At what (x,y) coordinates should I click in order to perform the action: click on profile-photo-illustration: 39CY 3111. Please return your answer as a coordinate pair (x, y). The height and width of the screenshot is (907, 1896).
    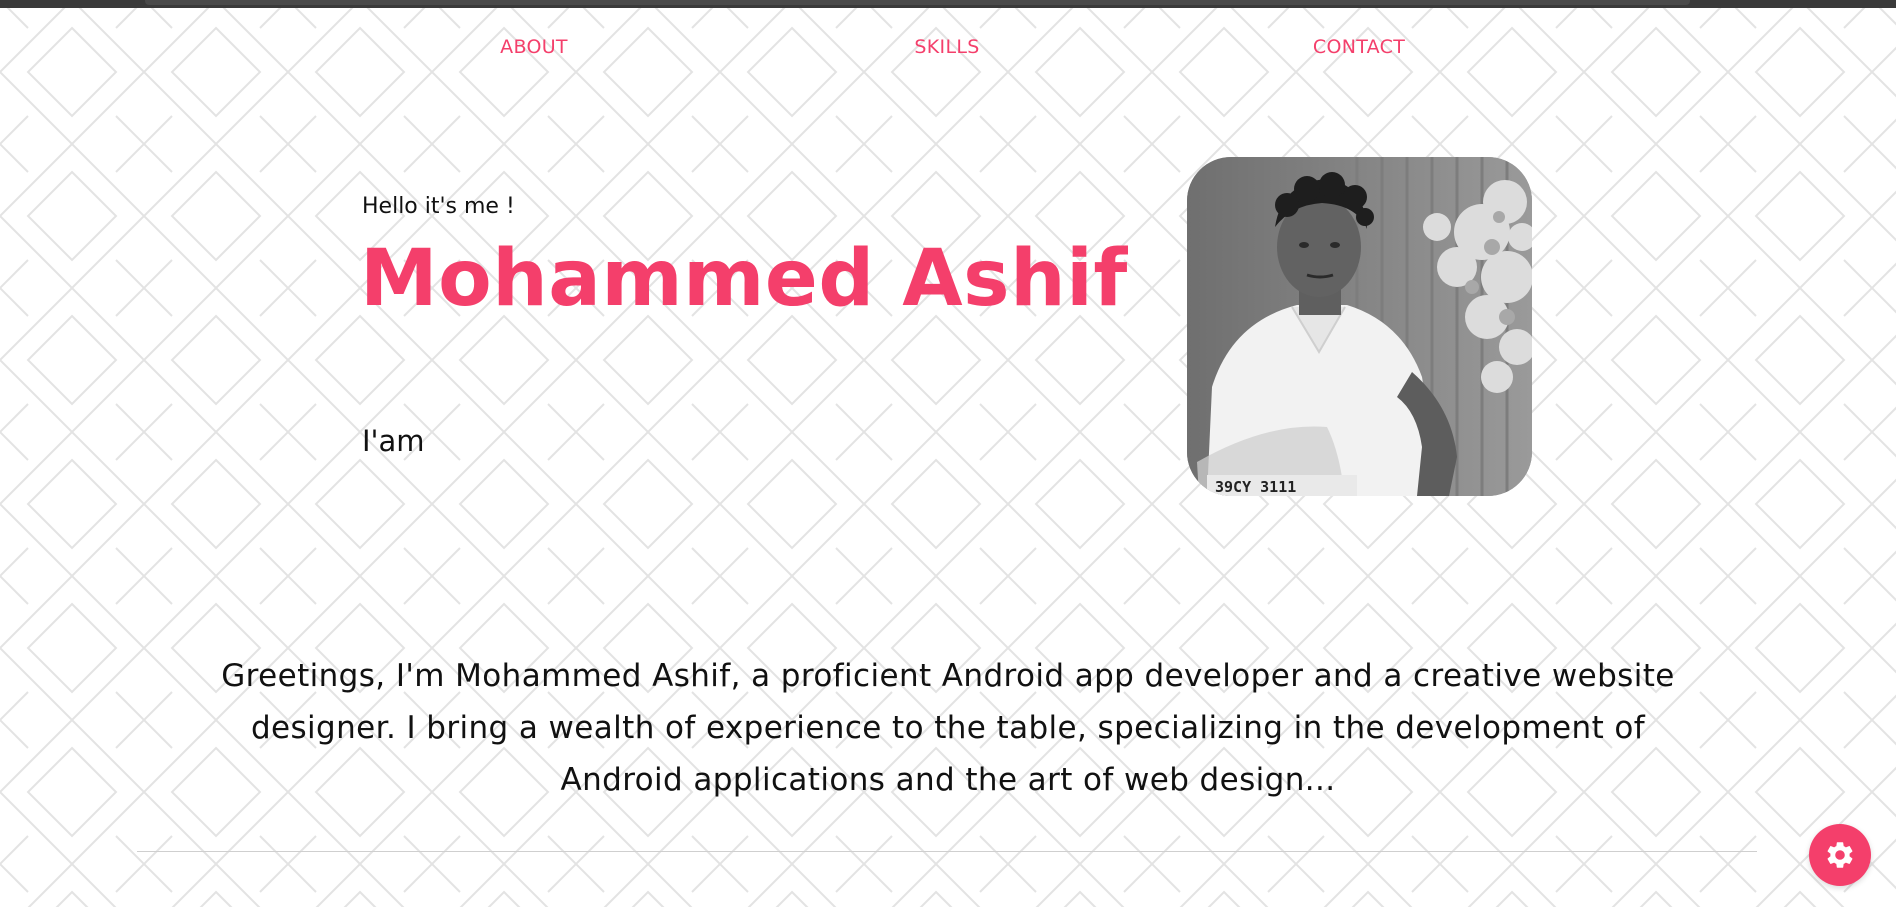
    Looking at the image, I should click on (1359, 326).